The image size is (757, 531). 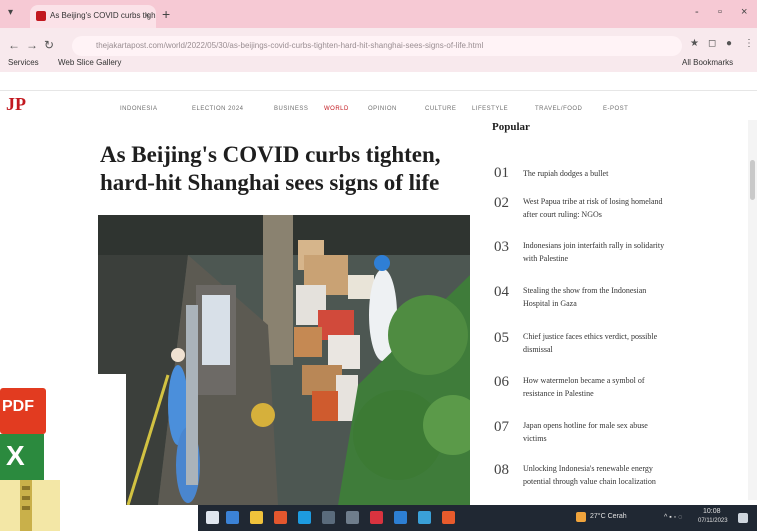 I want to click on forward-icon: →, so click(x=32, y=45).